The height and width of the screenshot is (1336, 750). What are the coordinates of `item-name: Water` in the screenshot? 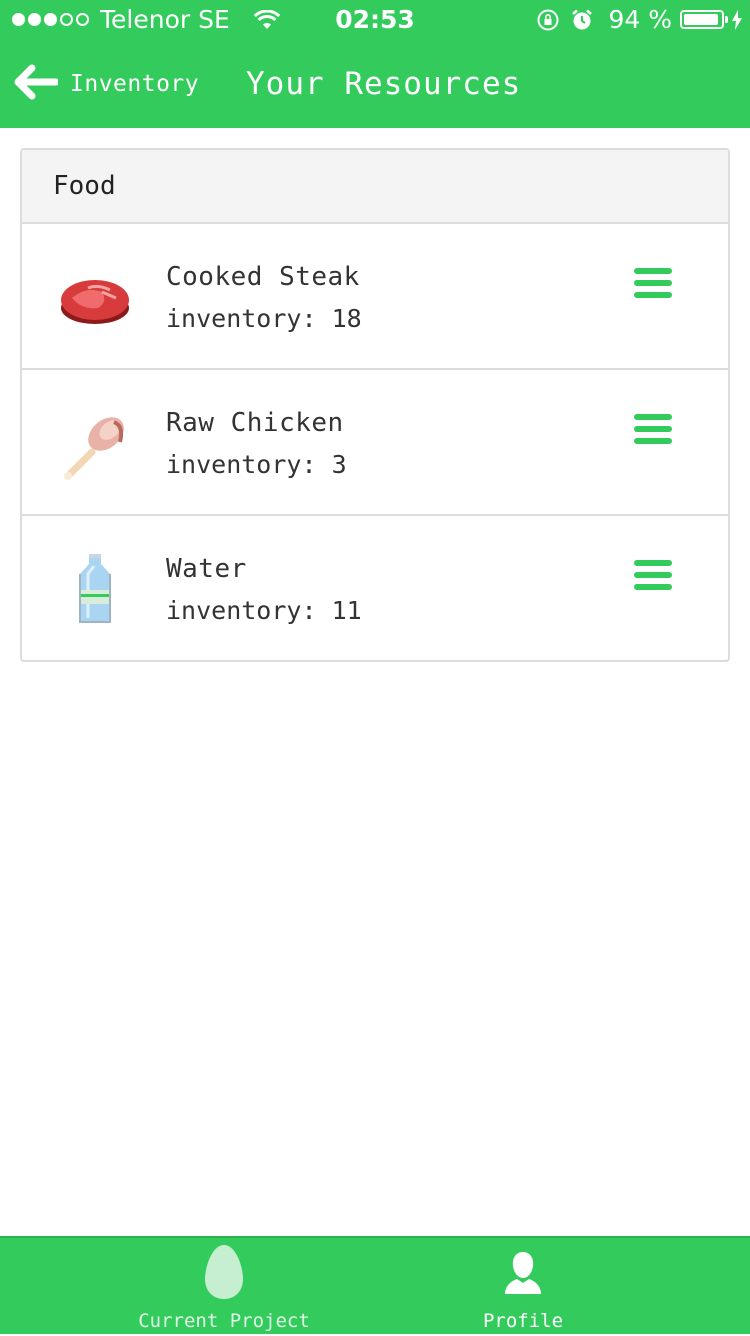 It's located at (206, 569).